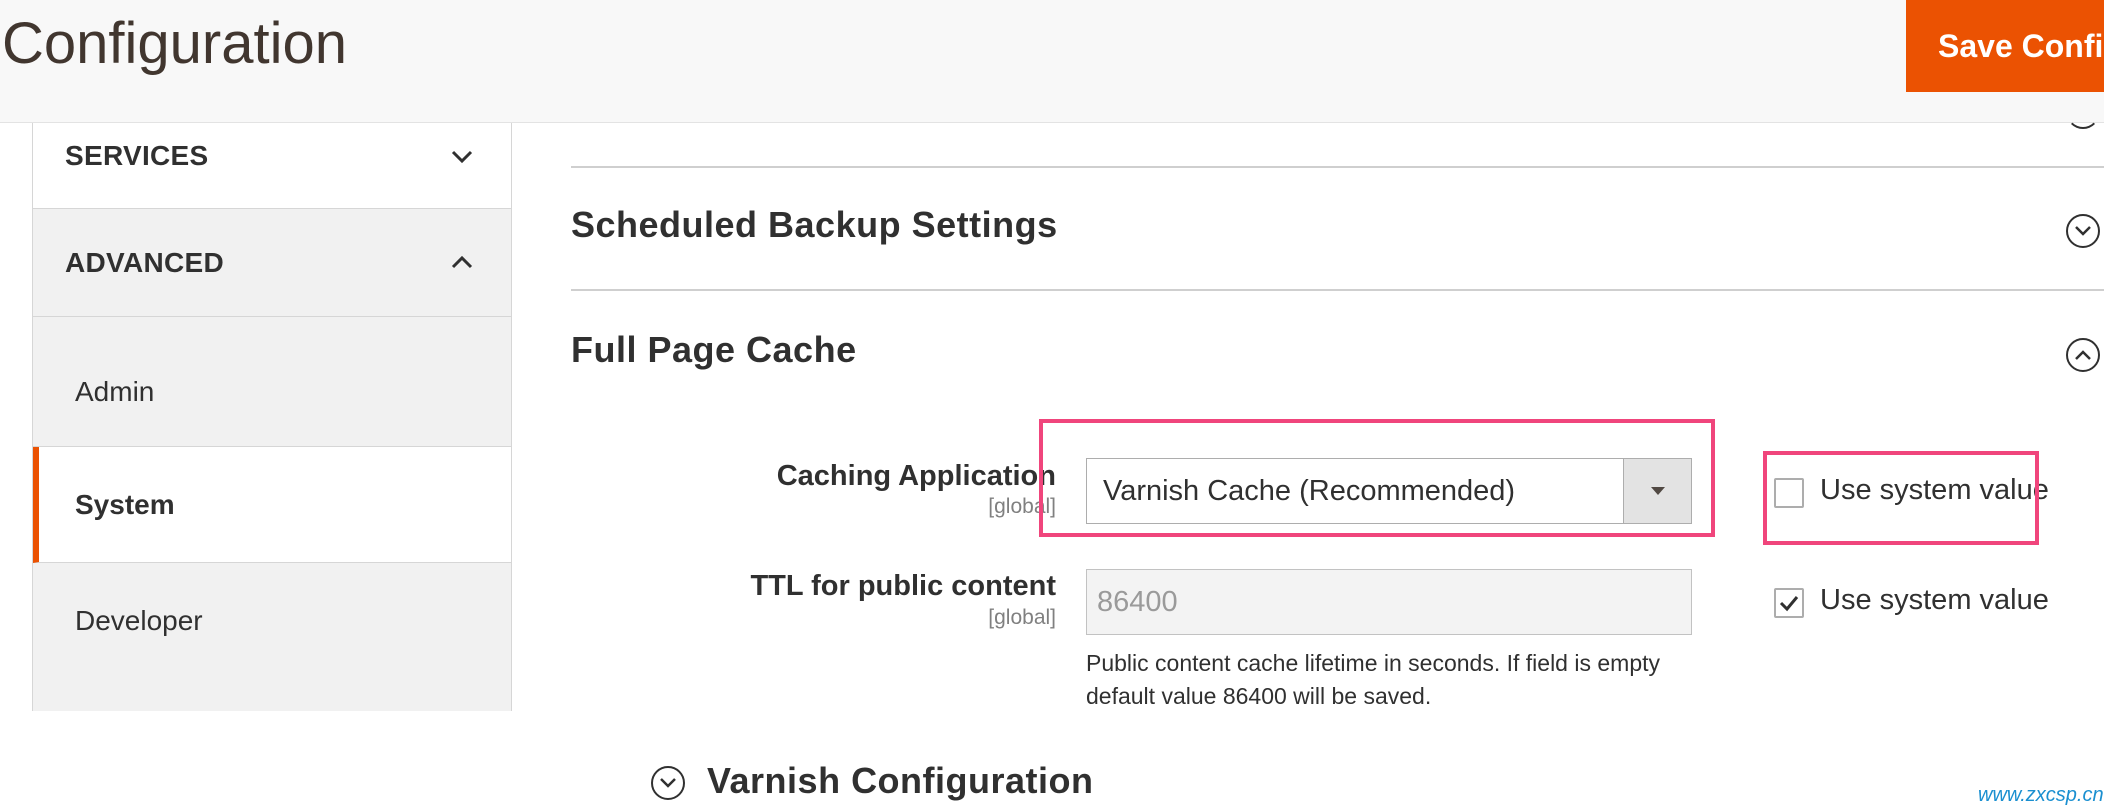  I want to click on sidebar-group-label: SERVICES, so click(137, 155).